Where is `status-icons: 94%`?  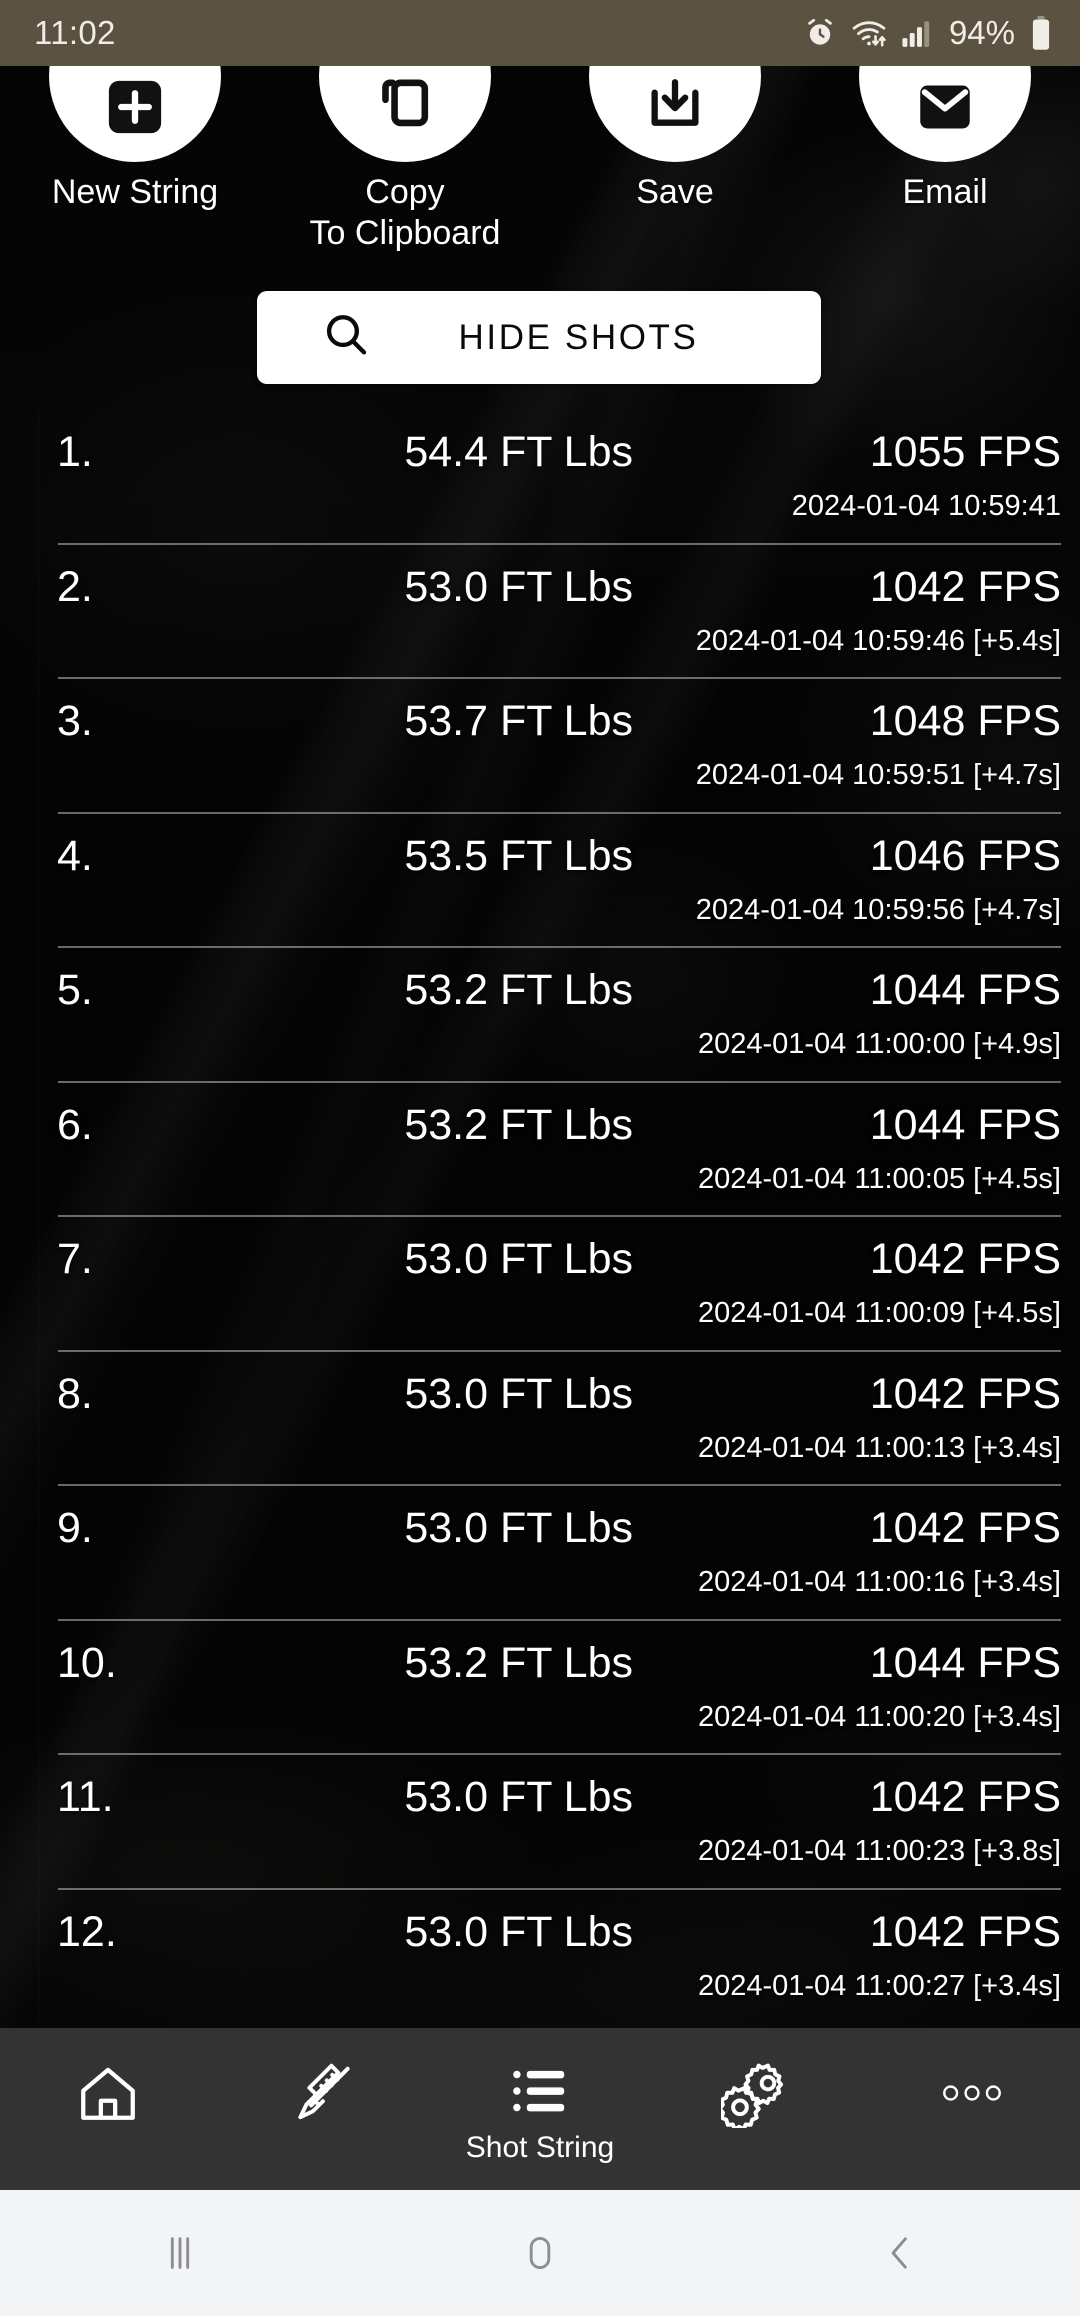 status-icons: 94% is located at coordinates (927, 33).